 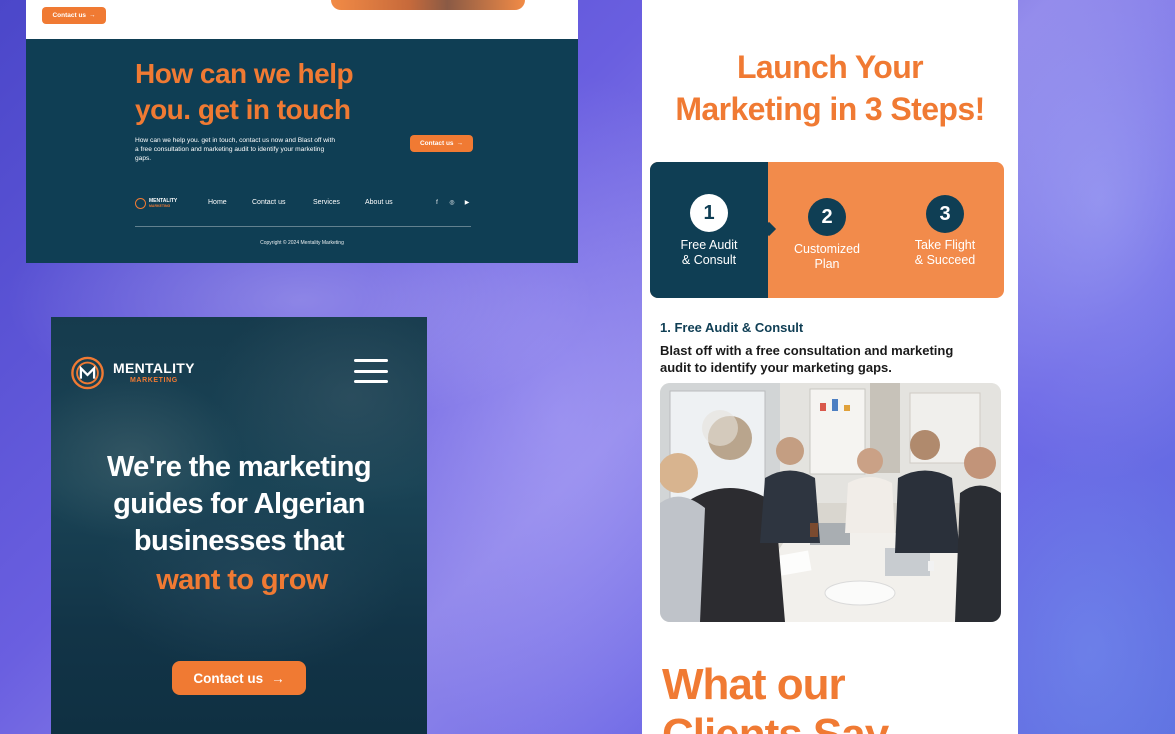 I want to click on facebook-icon: f, so click(x=437, y=203).